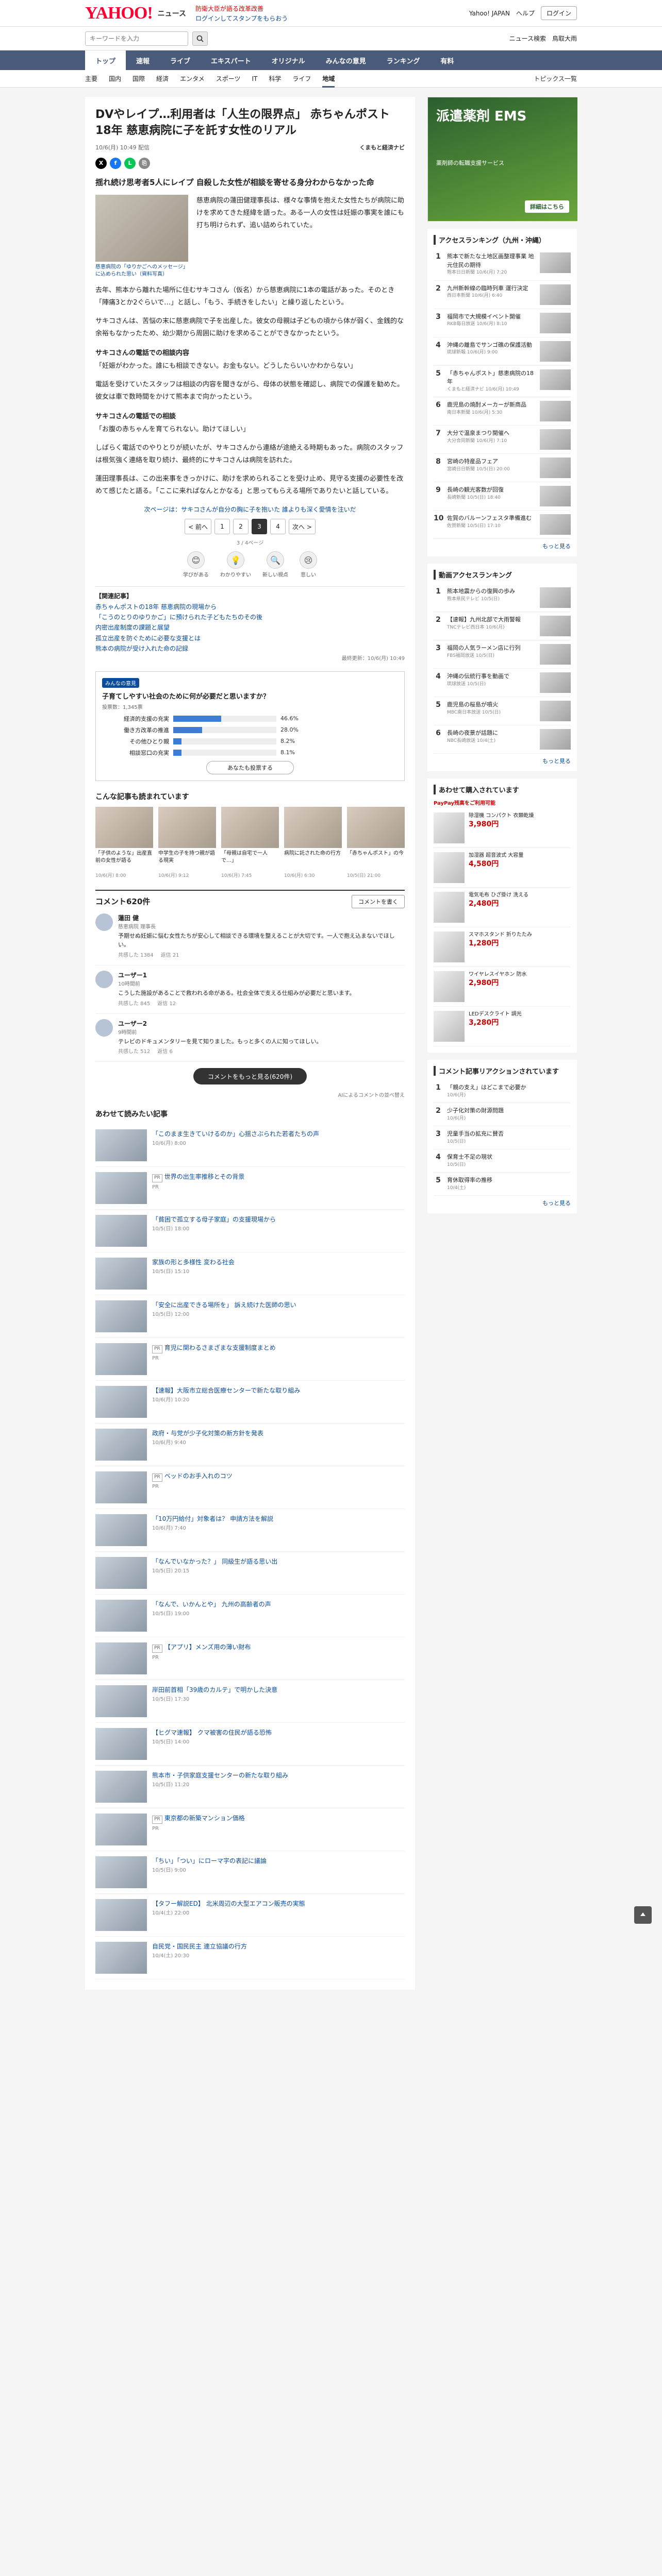 This screenshot has width=662, height=2576. I want to click on related-link: 孤立出産を防ぐために必要な支援とは, so click(250, 638).